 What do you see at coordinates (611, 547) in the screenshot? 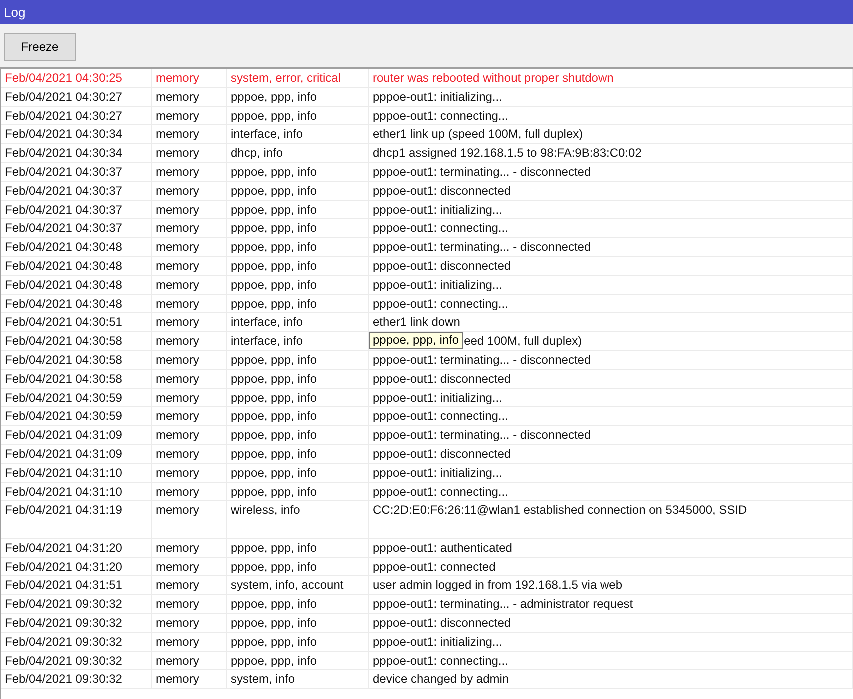
I see `message-cell: pppoe-out1: authenticated` at bounding box center [611, 547].